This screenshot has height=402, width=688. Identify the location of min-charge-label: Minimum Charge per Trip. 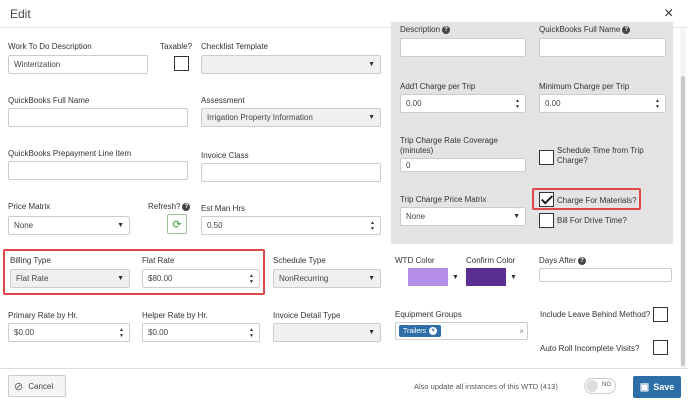
(584, 86).